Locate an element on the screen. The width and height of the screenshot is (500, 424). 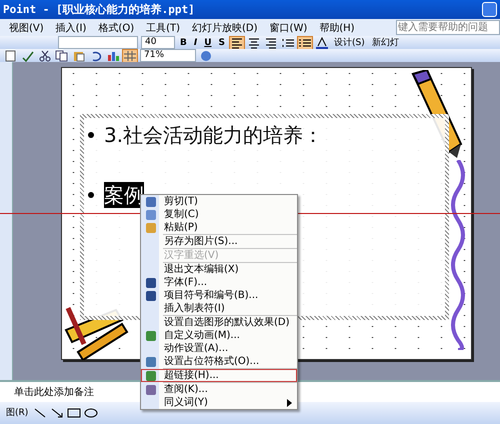
font-name-field is located at coordinates (98, 42).